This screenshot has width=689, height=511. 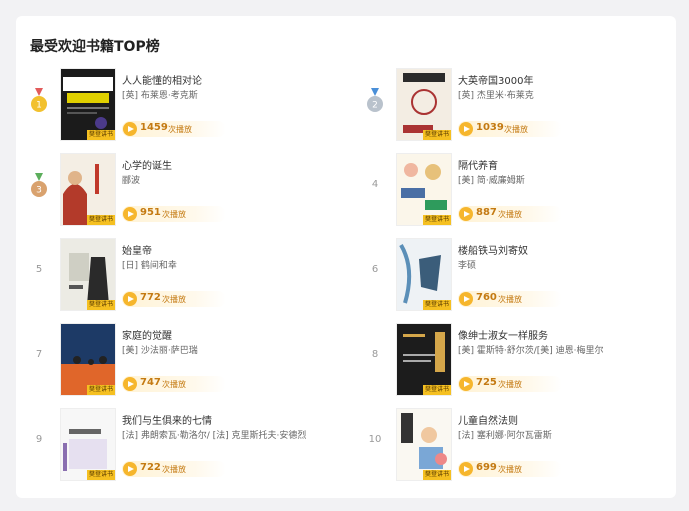 I want to click on book-title: 人人能懂的相对论, so click(x=162, y=79).